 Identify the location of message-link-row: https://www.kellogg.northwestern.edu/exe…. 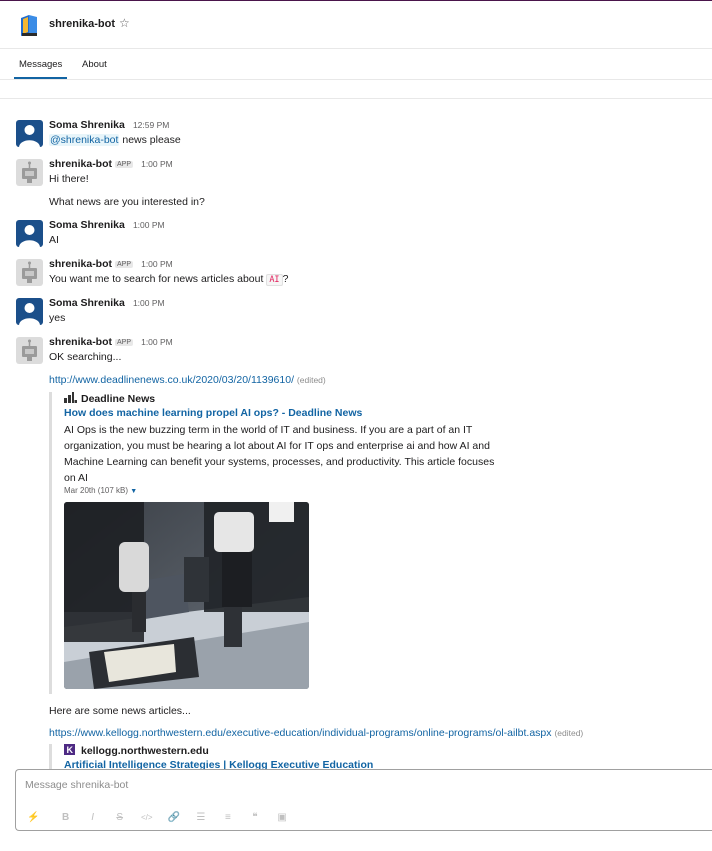
(316, 733).